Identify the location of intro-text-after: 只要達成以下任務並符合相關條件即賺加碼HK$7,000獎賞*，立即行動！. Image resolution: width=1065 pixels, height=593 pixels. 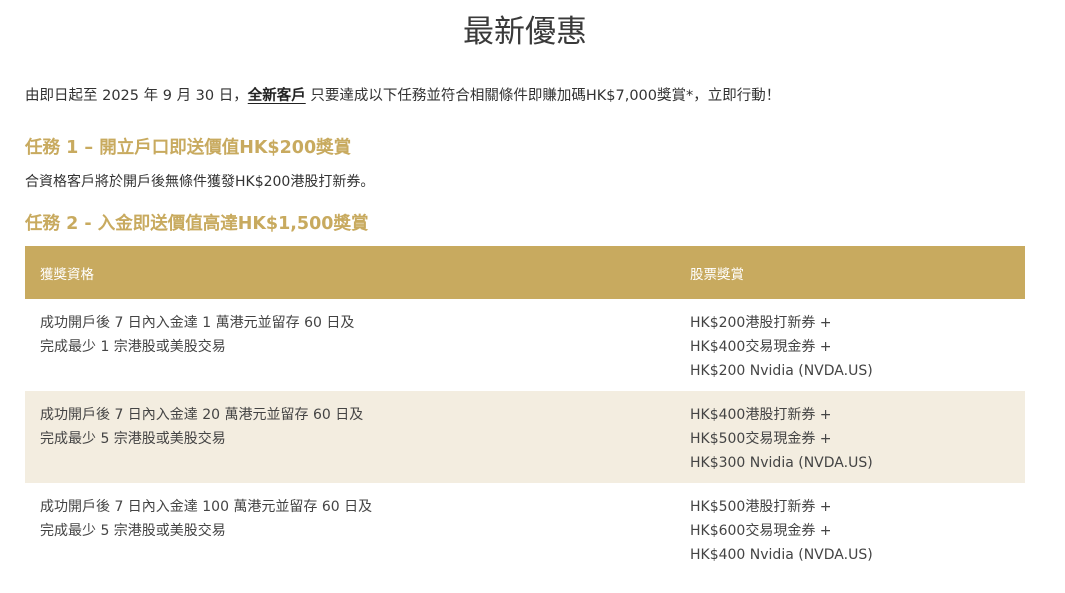
(543, 96).